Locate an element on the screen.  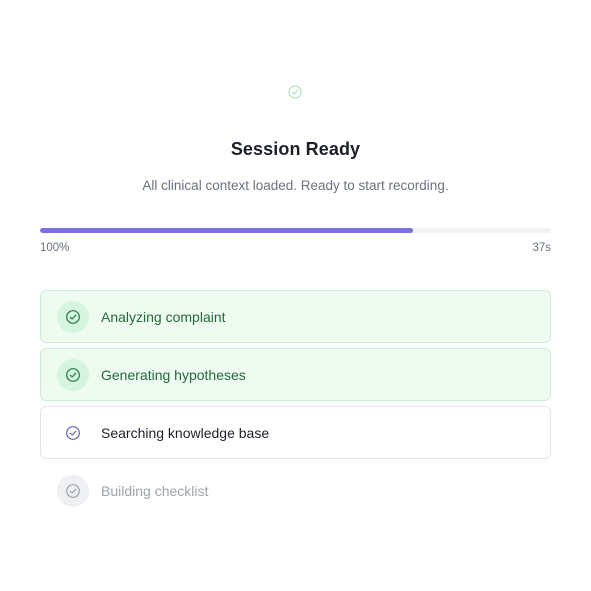
step-label: Generating hypotheses is located at coordinates (173, 374).